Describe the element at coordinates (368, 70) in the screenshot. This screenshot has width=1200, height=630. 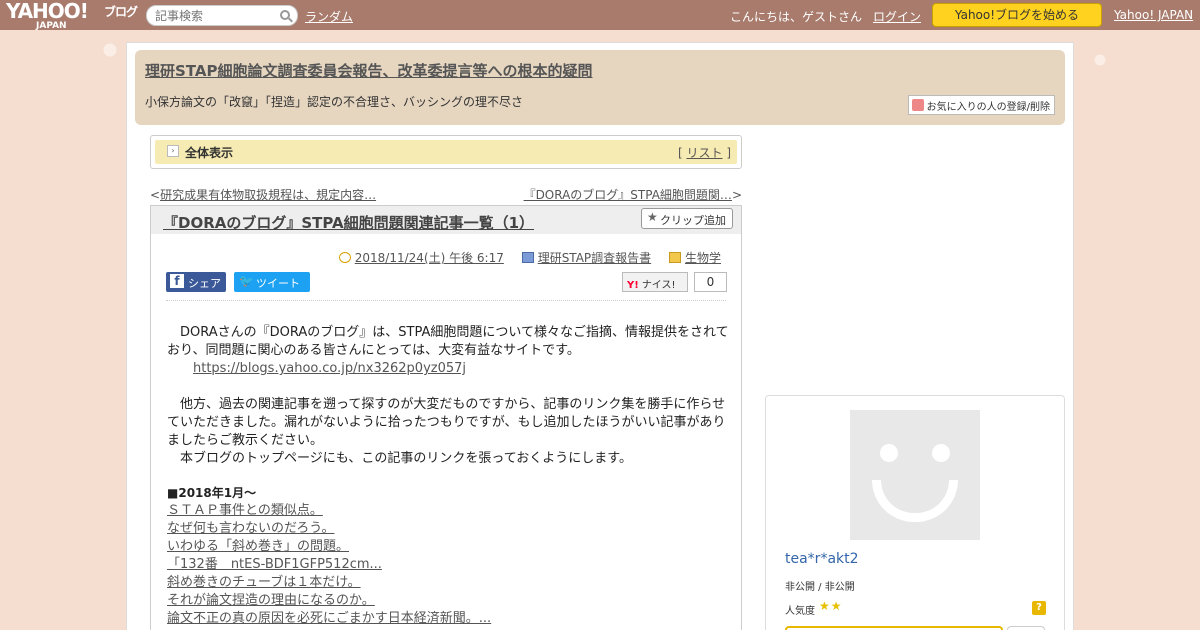
I see `blog-title: 理研STAP細胞論文調査委員会報告、改革委提言等への根本的疑問` at that location.